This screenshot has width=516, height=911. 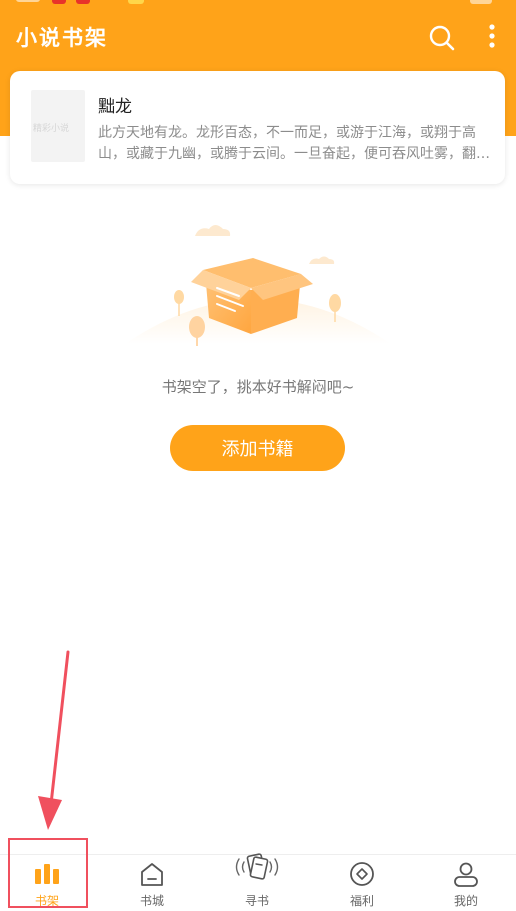 I want to click on find-book-icon, so click(x=257, y=866).